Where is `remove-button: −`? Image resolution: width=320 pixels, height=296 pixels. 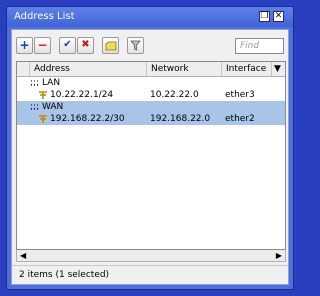
remove-button: − is located at coordinates (42, 45).